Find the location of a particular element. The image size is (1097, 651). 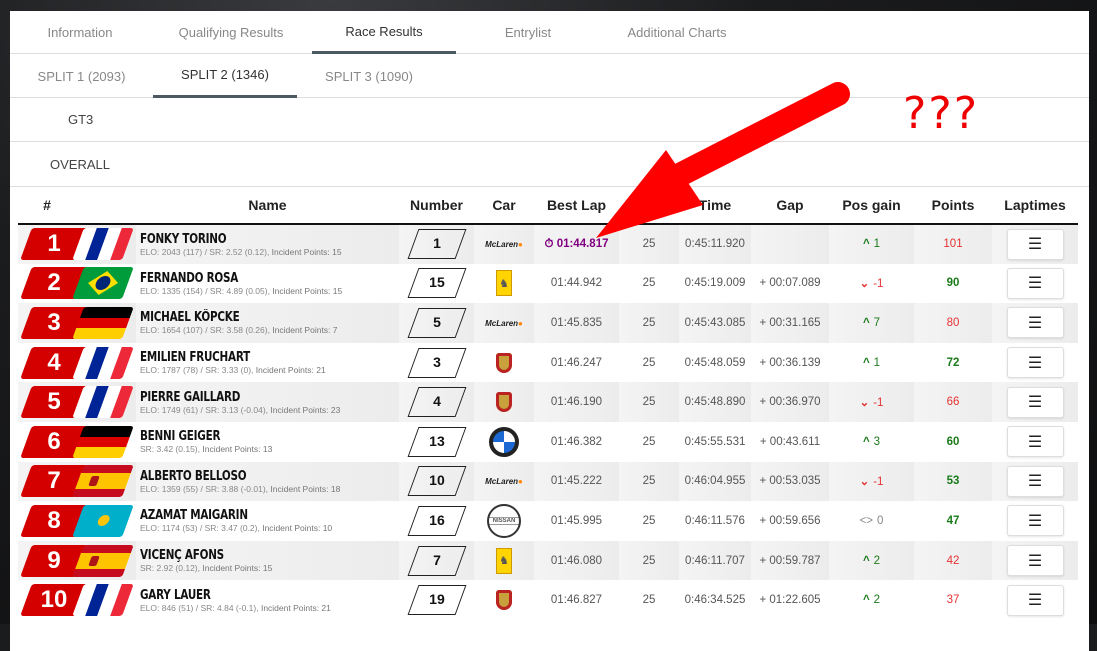

position-cell: 6 is located at coordinates (77, 441).